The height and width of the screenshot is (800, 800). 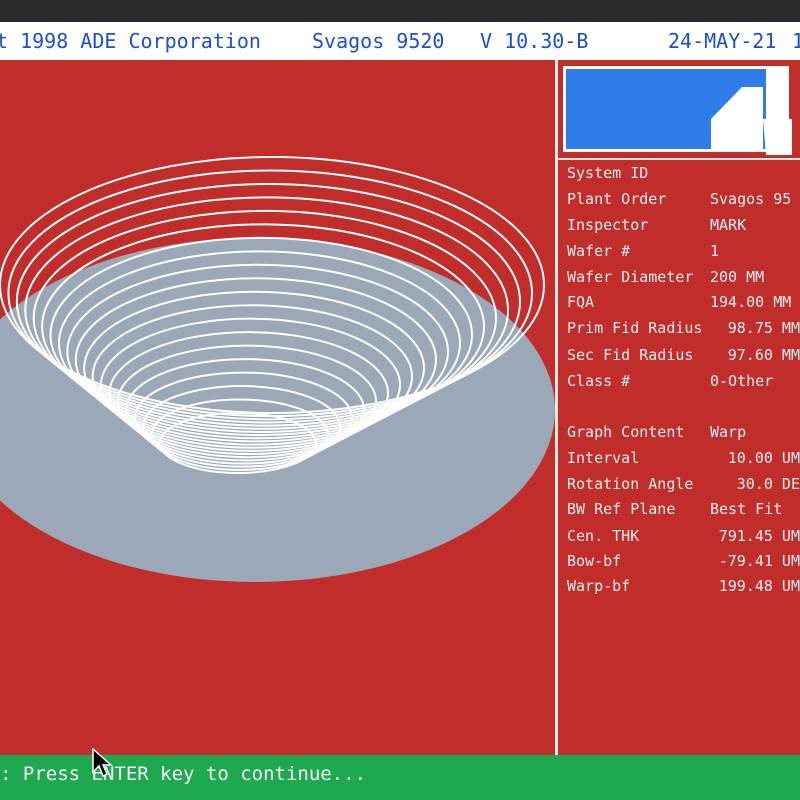 I want to click on info-row-wafer-diameter: Wafer Diameter 200 MM, so click(x=666, y=277).